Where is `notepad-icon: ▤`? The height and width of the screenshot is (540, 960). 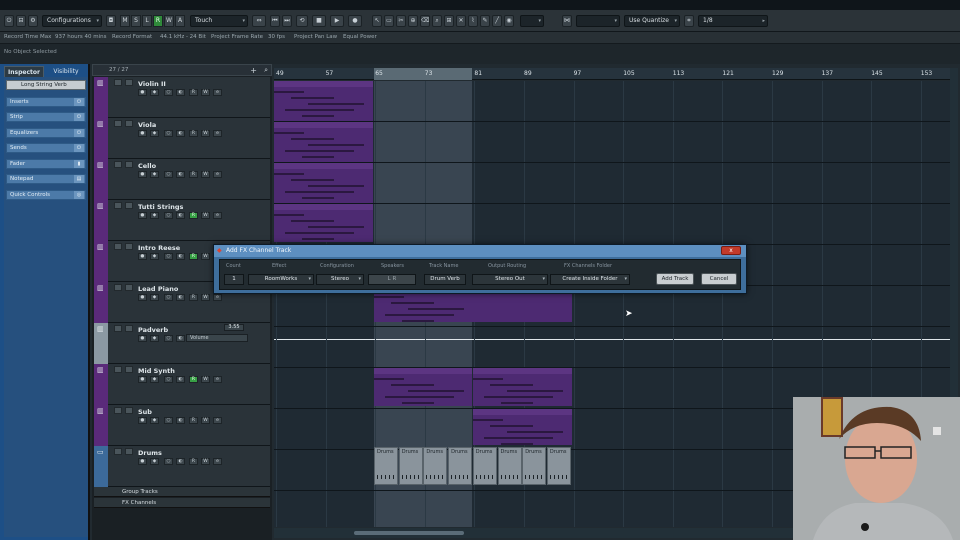 notepad-icon: ▤ is located at coordinates (79, 179).